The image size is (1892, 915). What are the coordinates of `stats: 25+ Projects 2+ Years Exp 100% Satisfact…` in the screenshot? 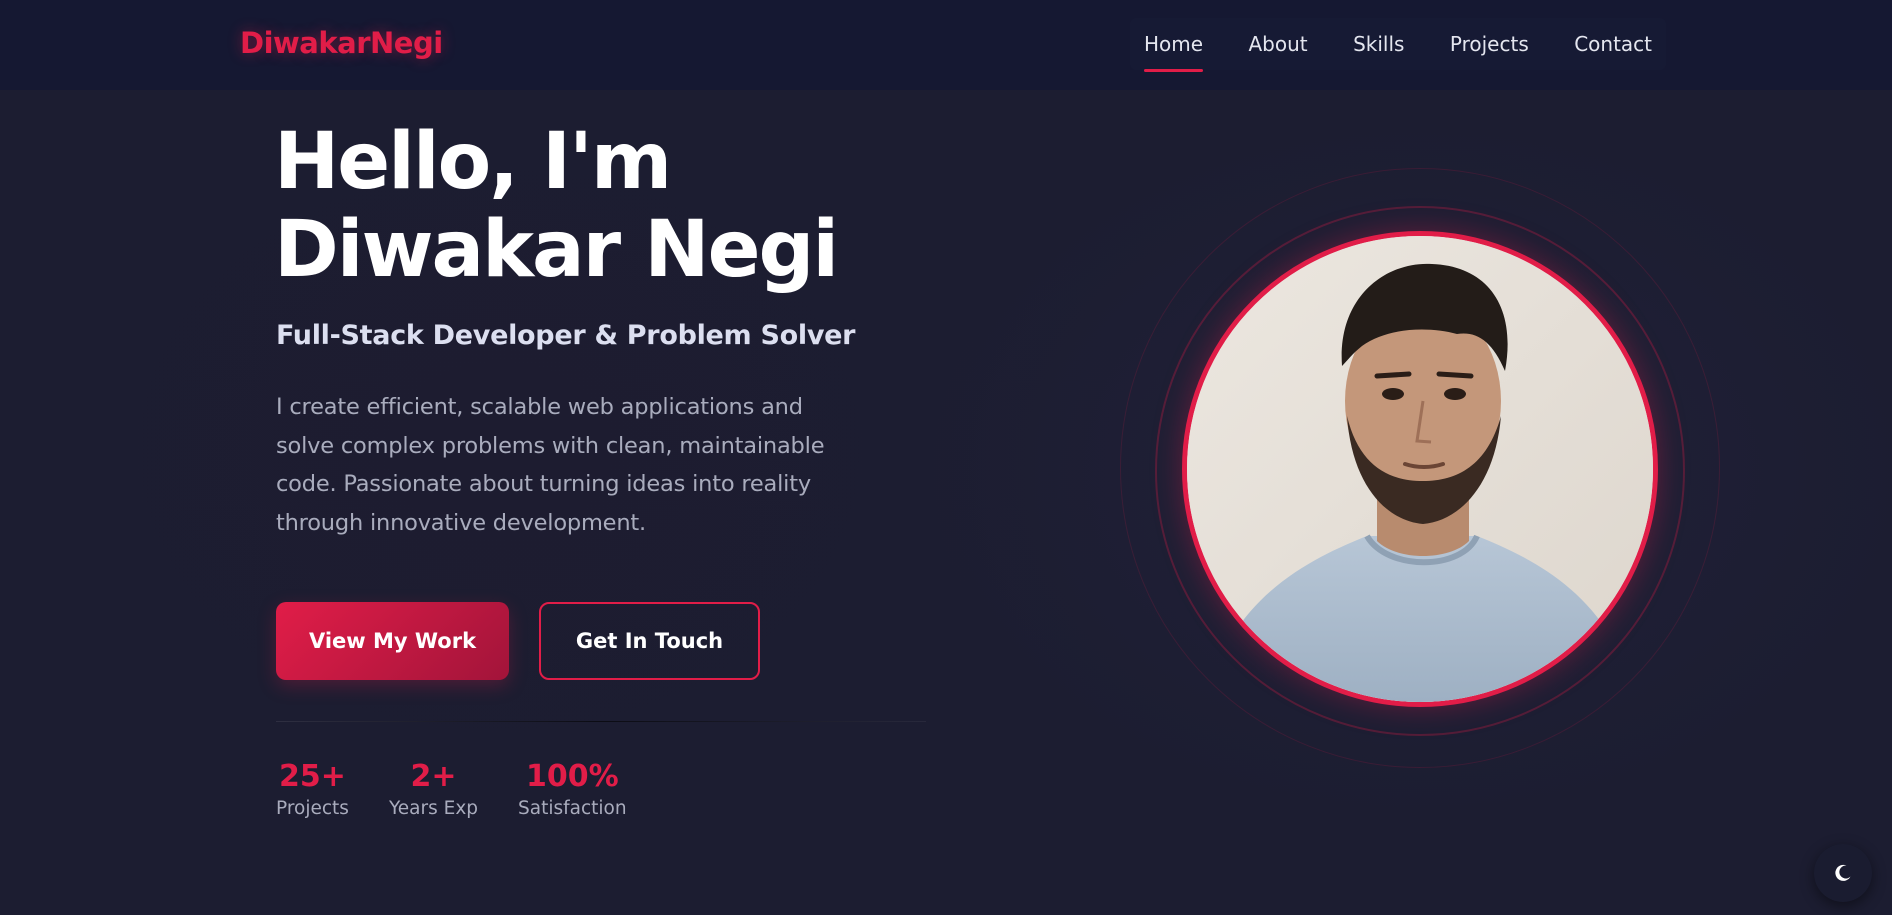 It's located at (471, 788).